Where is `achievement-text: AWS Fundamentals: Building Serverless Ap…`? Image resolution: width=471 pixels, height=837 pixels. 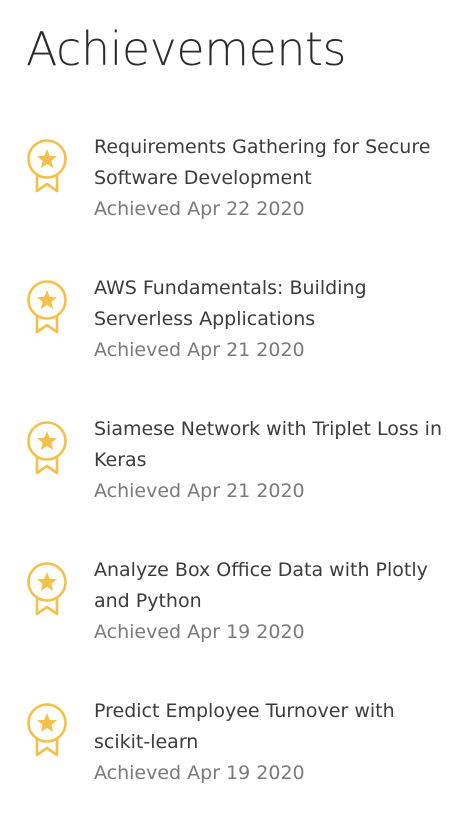
achievement-text: AWS Fundamentals: Building Serverless Ap… is located at coordinates (274, 319).